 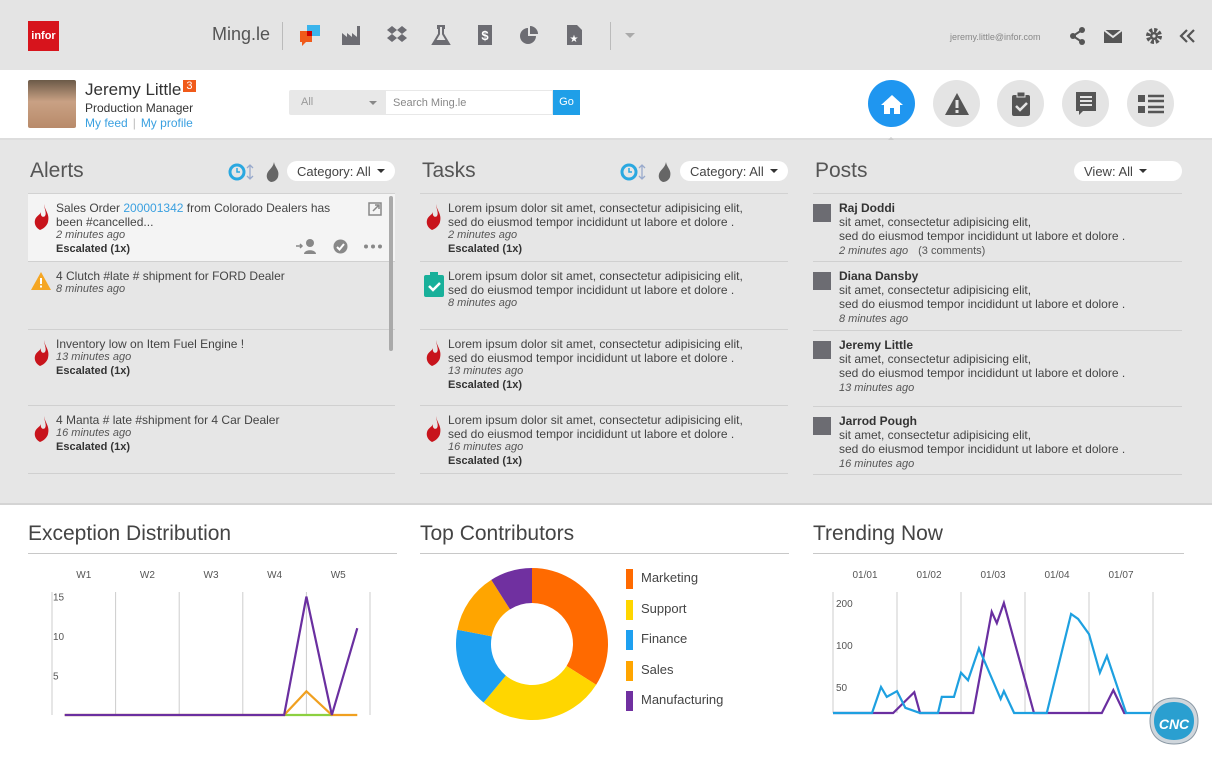 I want to click on legend-label: Support, so click(x=664, y=608).